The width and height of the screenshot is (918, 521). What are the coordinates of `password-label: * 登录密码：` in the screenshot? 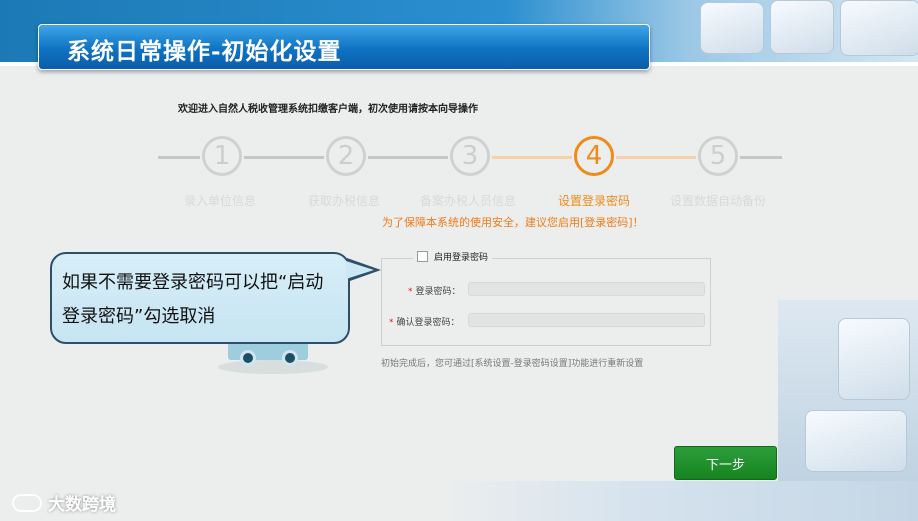 It's located at (434, 292).